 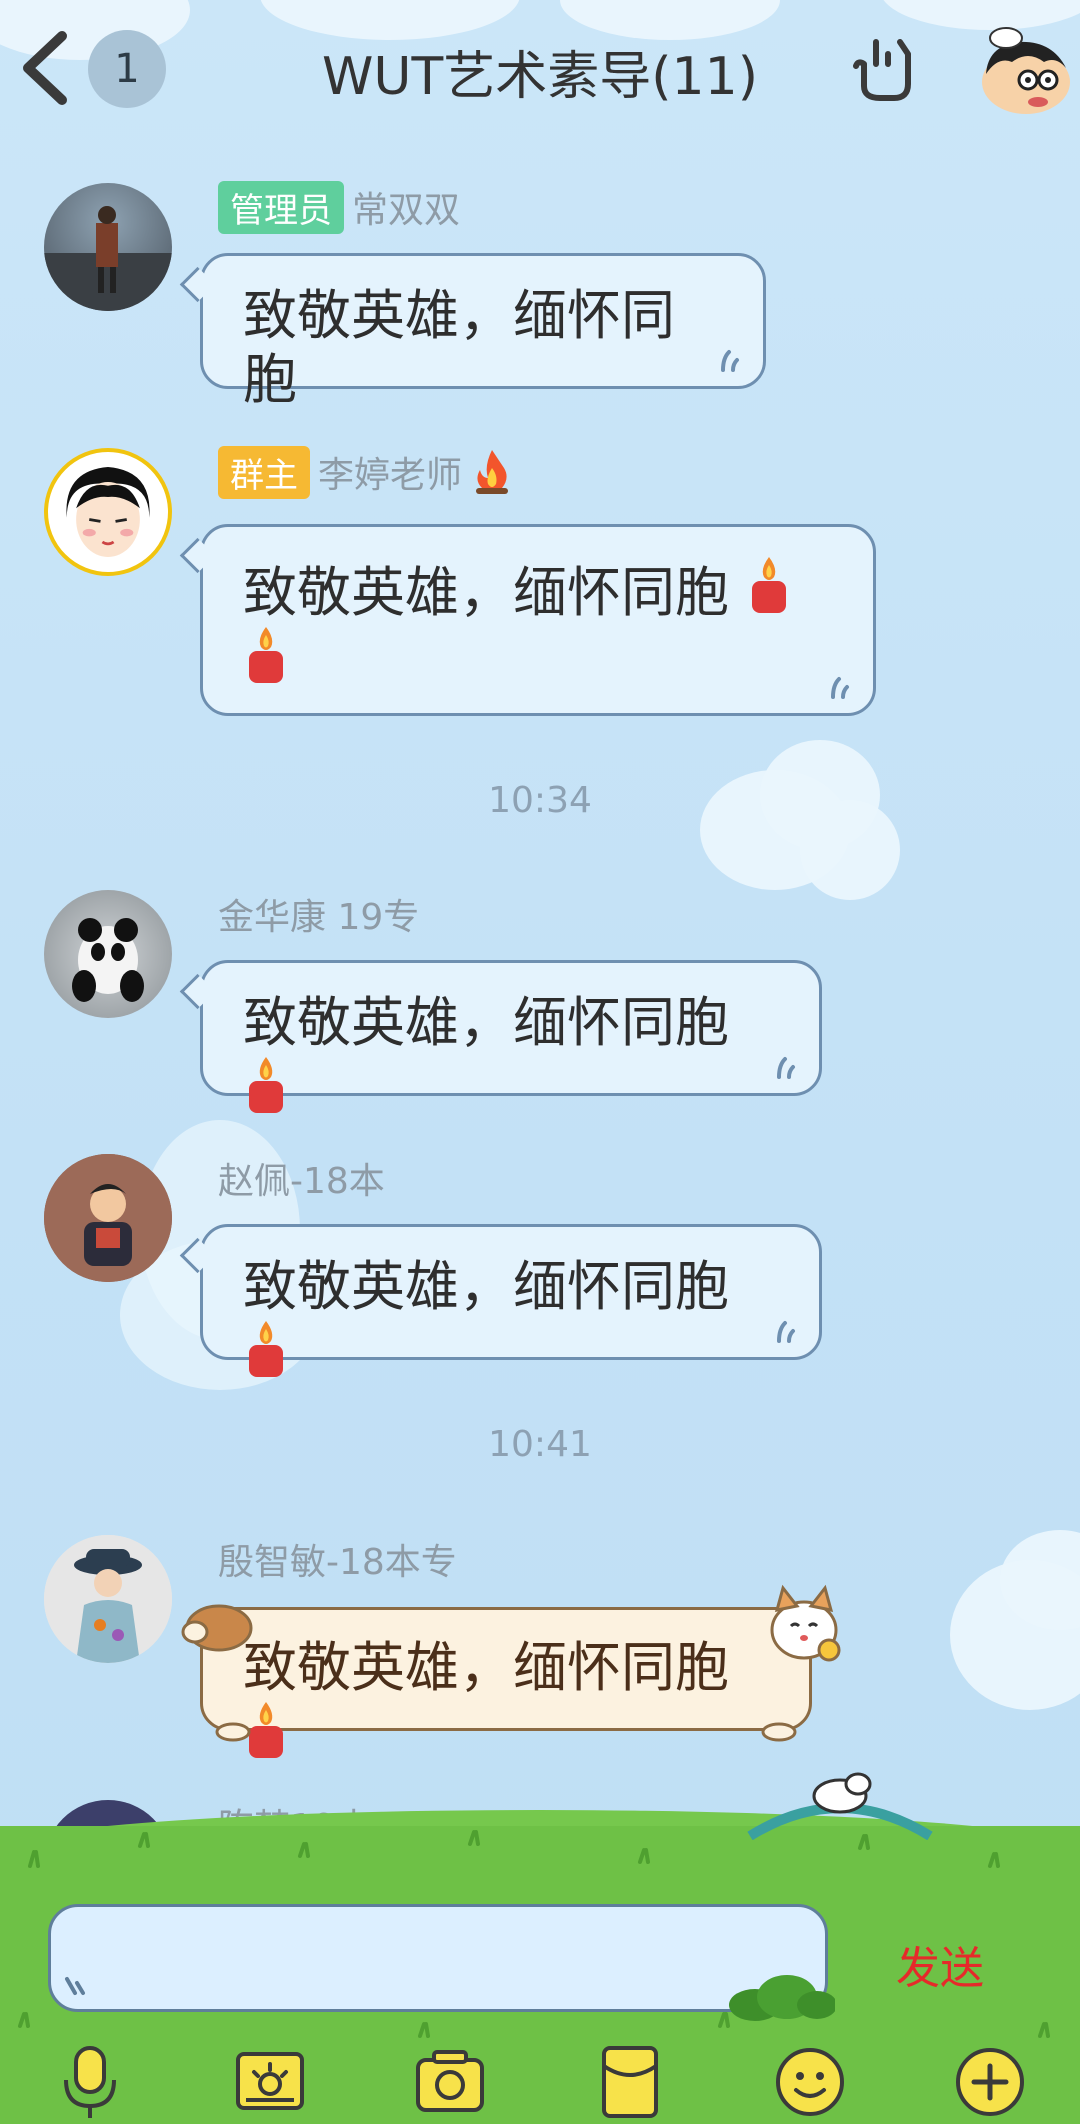 I want to click on message-input, so click(x=441, y=1962).